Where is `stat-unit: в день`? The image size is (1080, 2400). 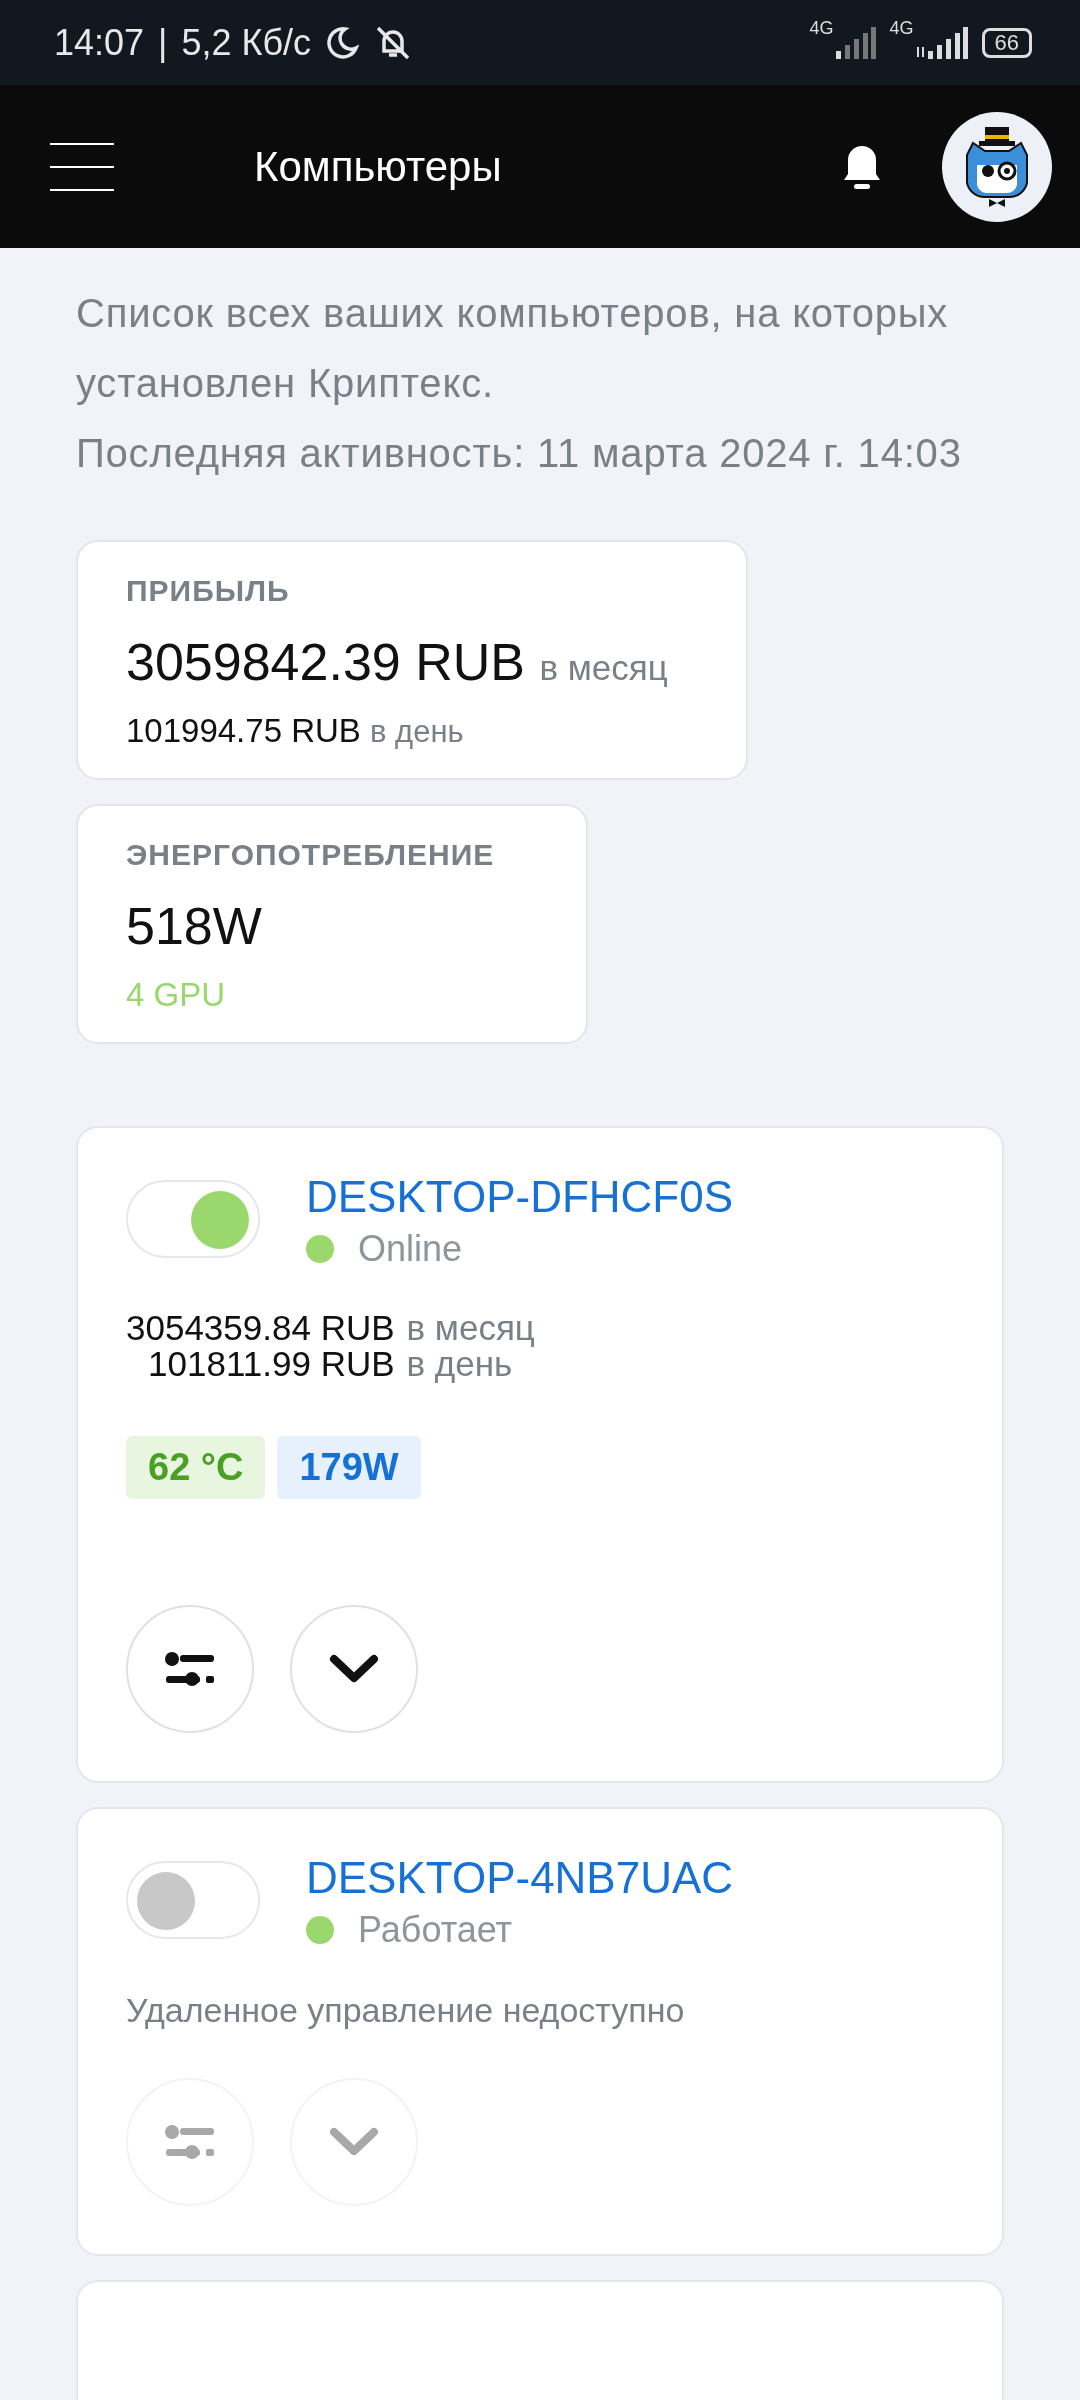
stat-unit: в день is located at coordinates (417, 731).